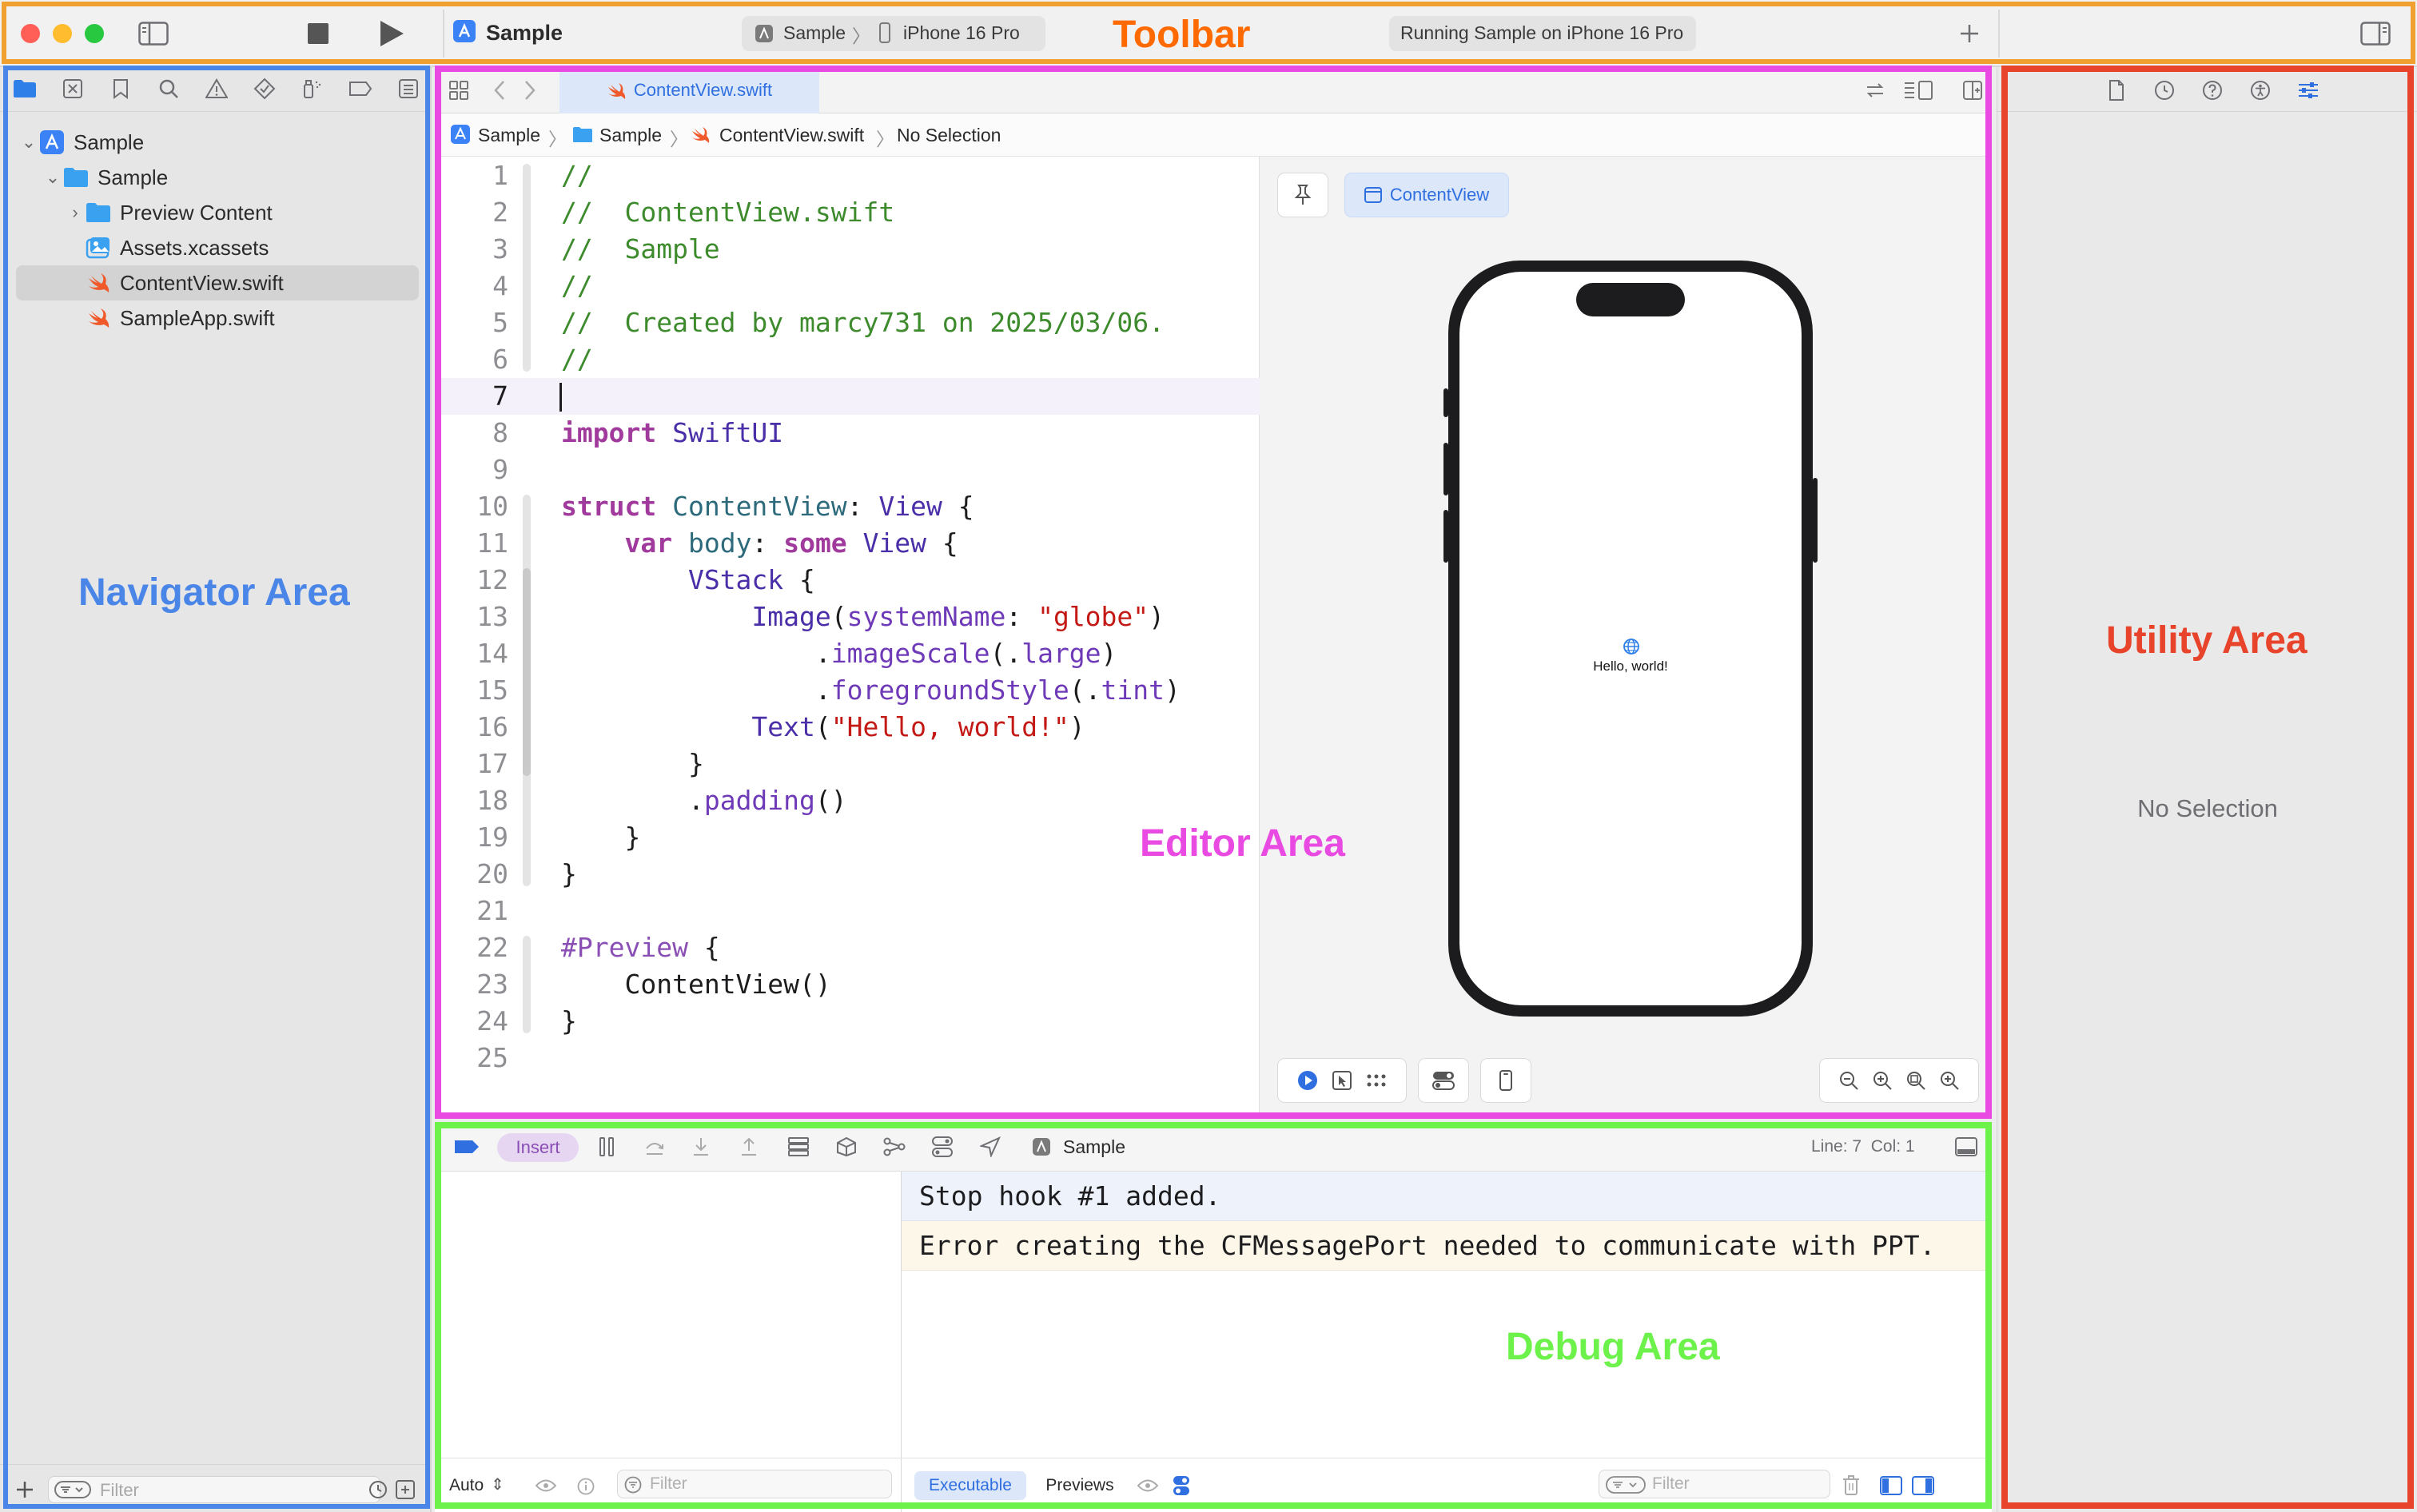  Describe the element at coordinates (476, 212) in the screenshot. I see `line-number: 2` at that location.